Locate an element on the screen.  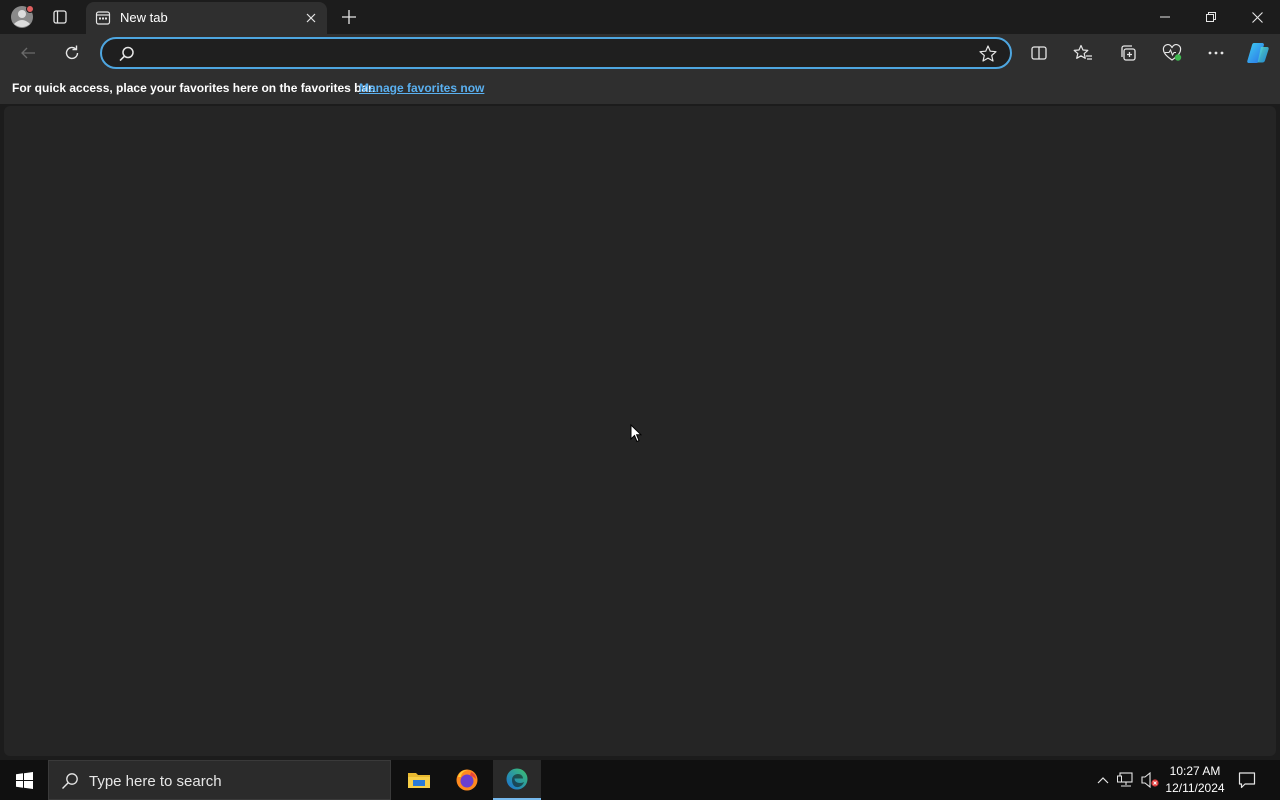
clock-time: 10:27 AM is located at coordinates (1195, 771).